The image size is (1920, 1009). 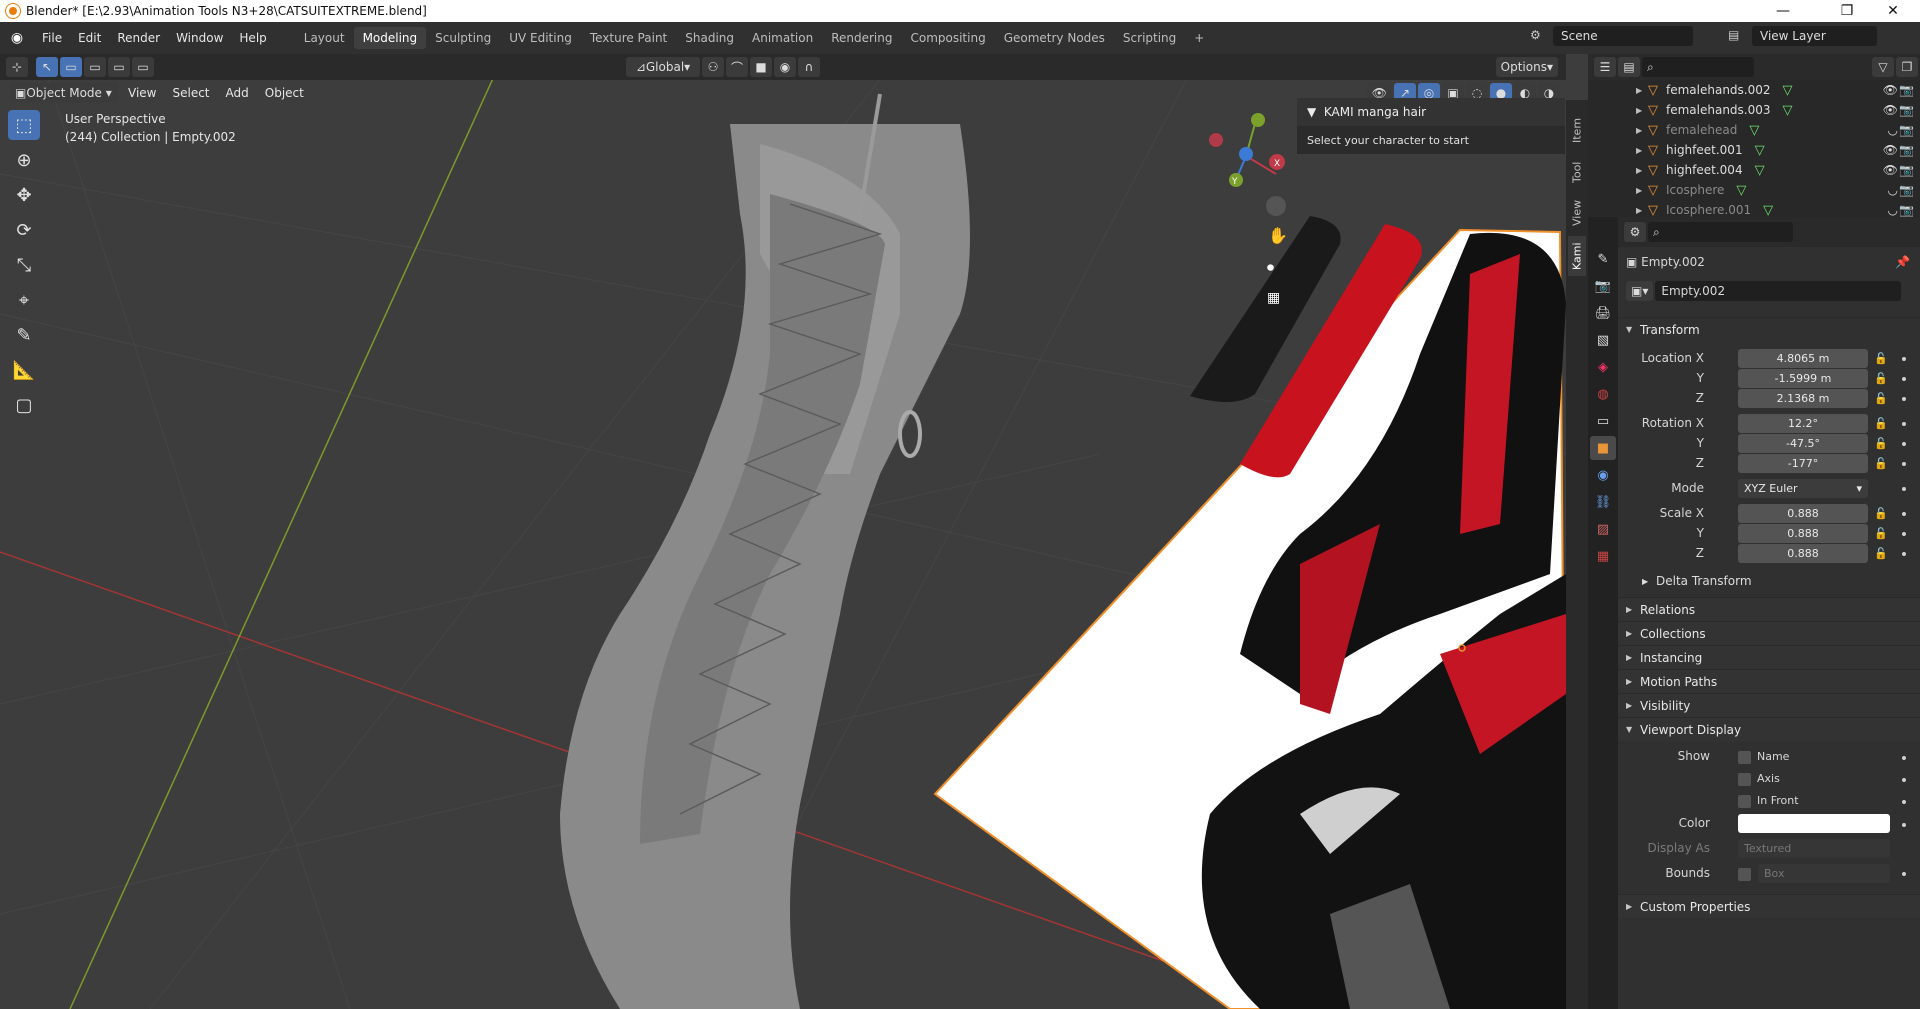 What do you see at coordinates (1881, 423) in the screenshot?
I see `lock-rotation-x-icon: 🔓` at bounding box center [1881, 423].